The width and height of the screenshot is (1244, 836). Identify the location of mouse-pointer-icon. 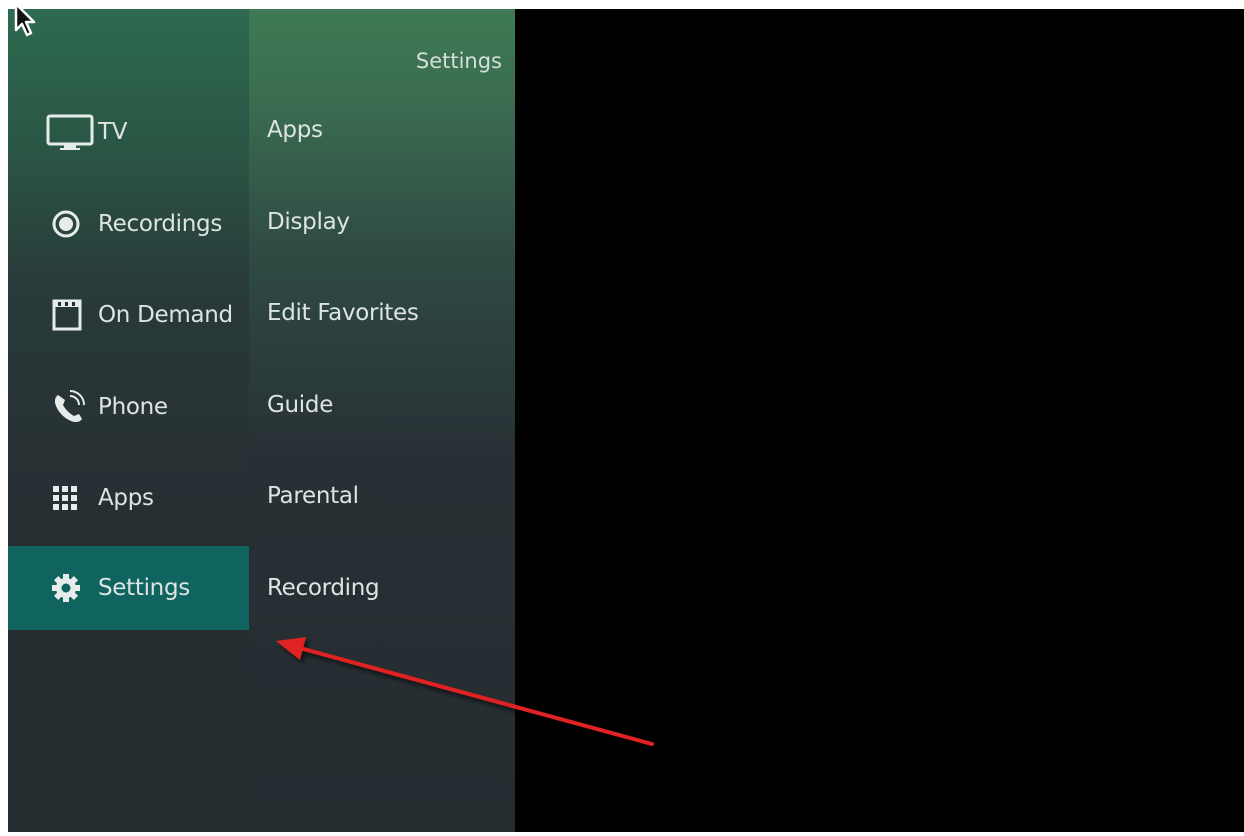
(25, 19).